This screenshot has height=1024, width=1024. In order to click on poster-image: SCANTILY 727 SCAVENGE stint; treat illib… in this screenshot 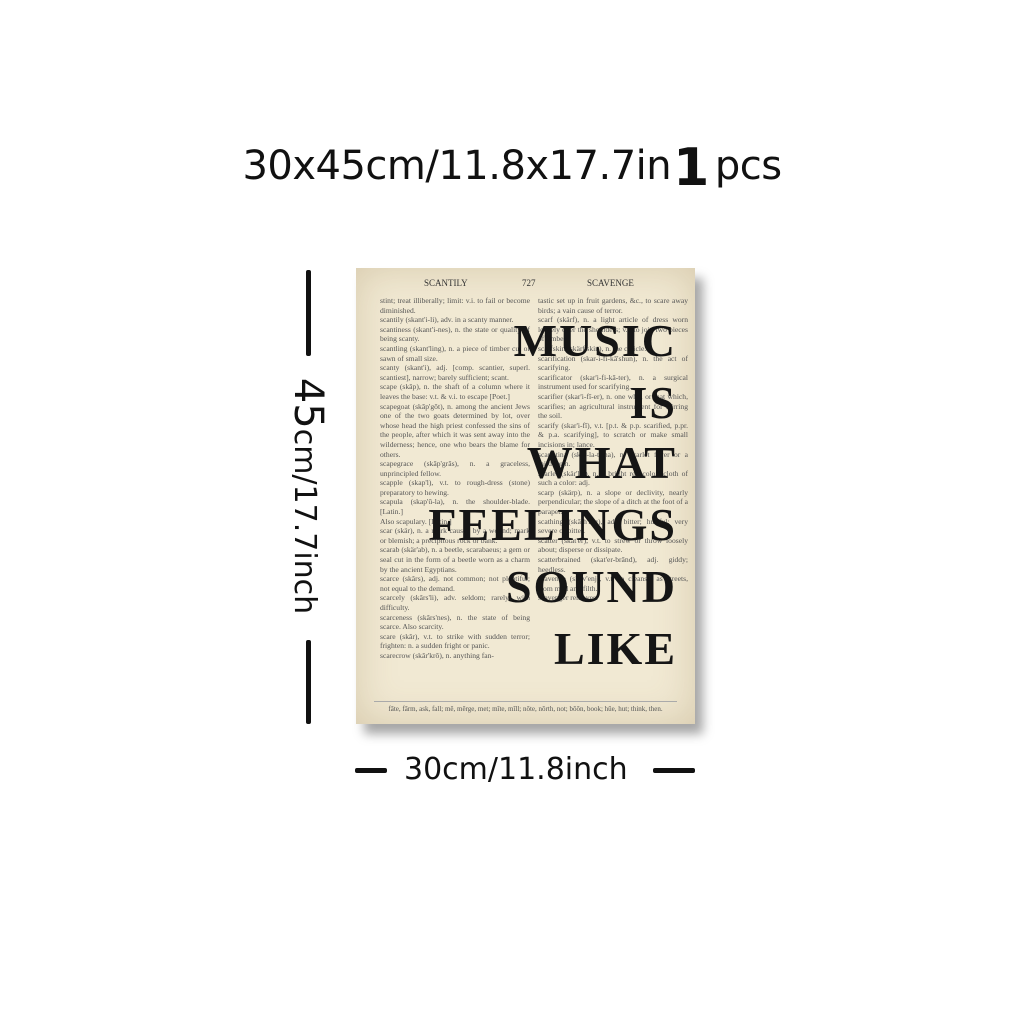, I will do `click(525, 496)`.